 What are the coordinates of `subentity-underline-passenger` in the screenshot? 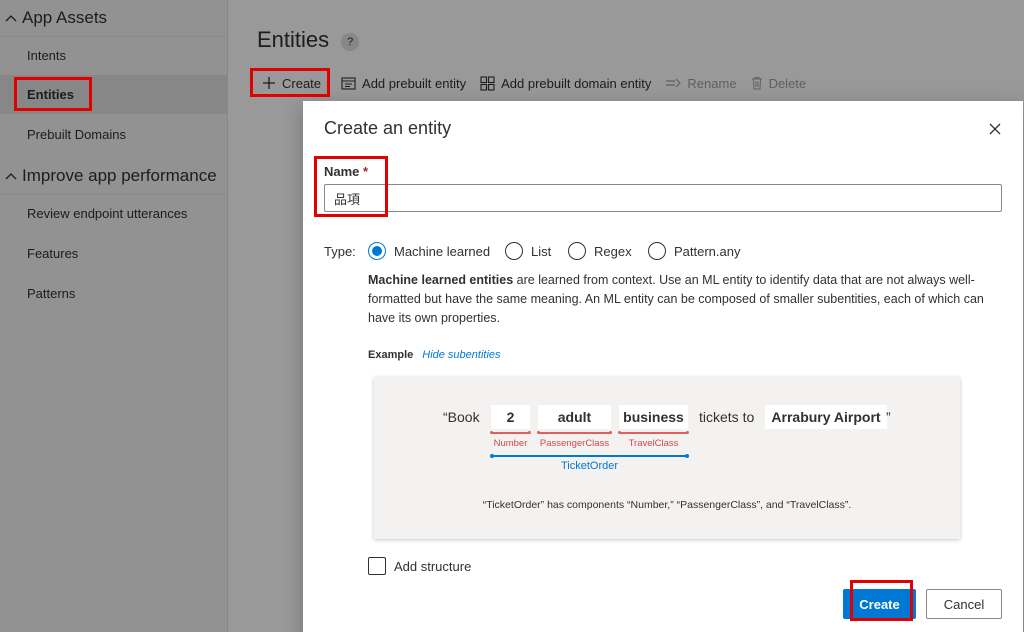 It's located at (574, 432).